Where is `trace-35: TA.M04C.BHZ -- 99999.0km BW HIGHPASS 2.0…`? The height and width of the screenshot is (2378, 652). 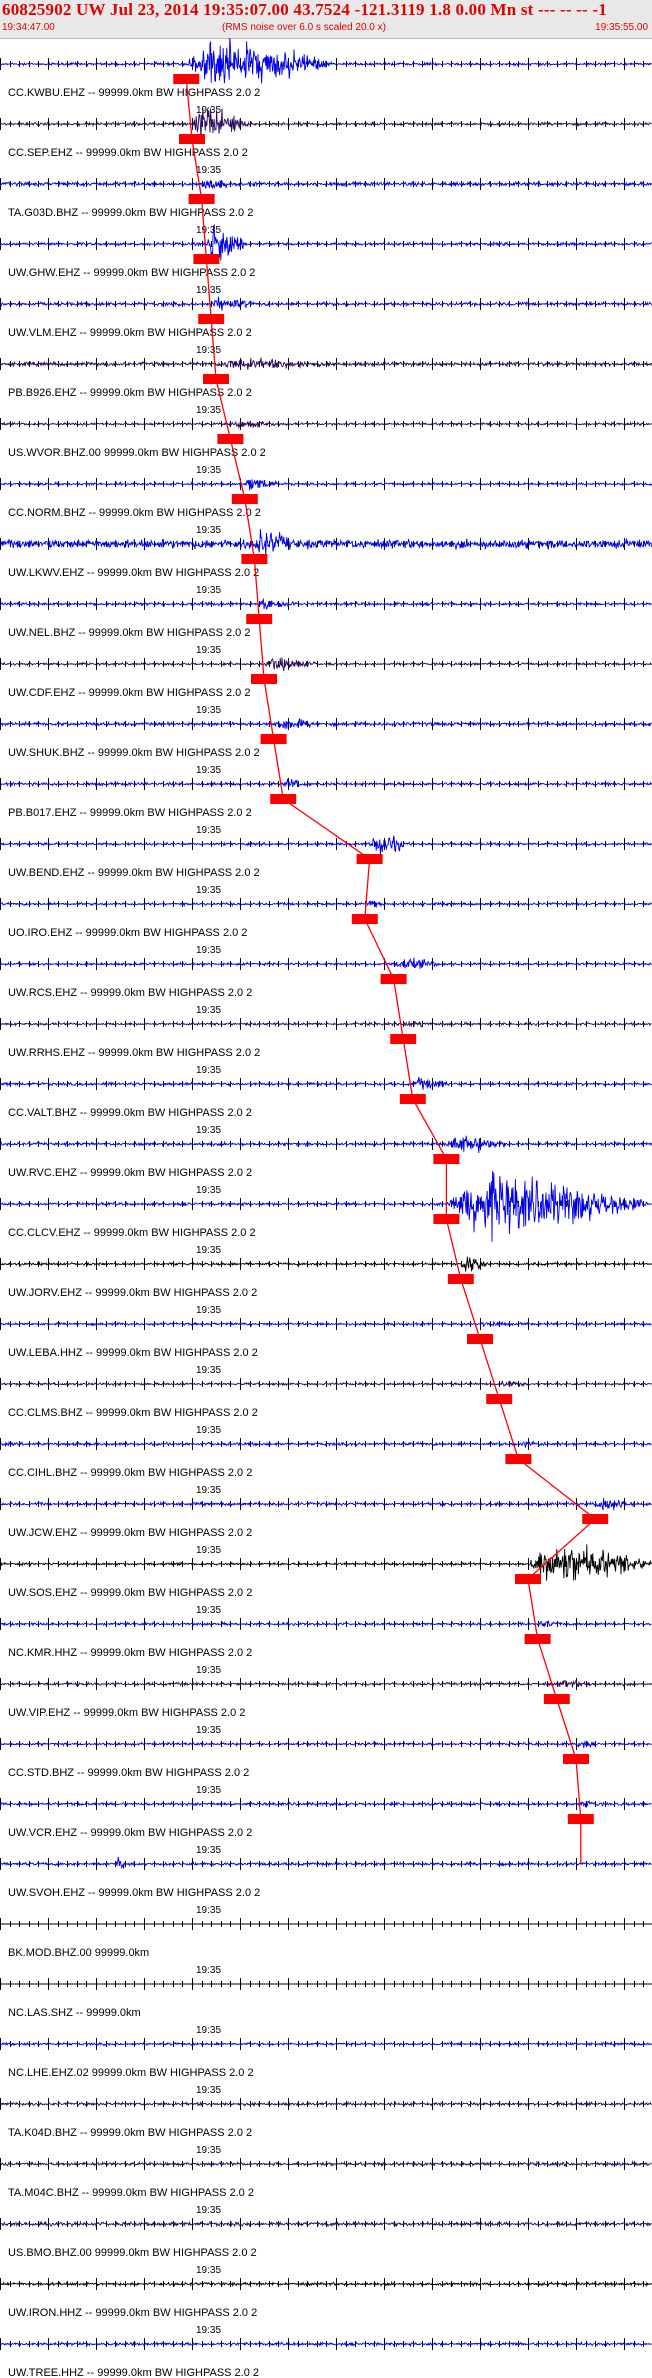
trace-35: TA.M04C.BHZ -- 99999.0km BW HIGHPASS 2.0… is located at coordinates (326, 2187).